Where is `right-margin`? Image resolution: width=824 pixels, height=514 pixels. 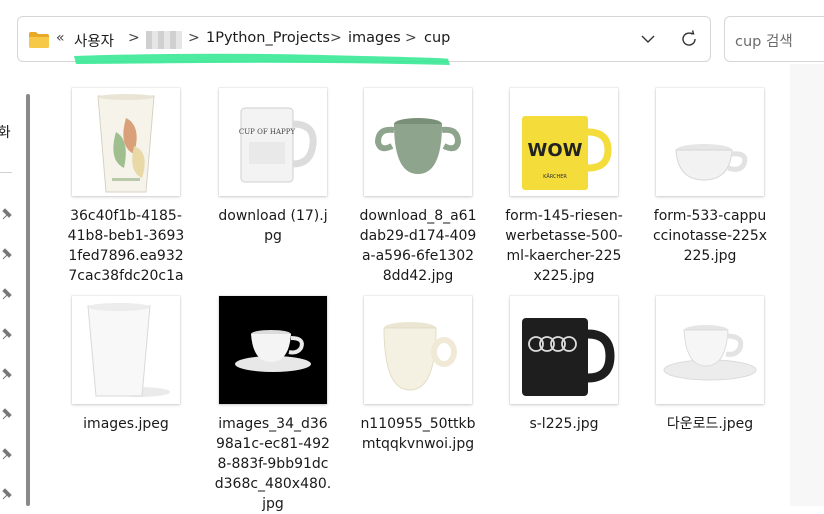
right-margin is located at coordinates (807, 285).